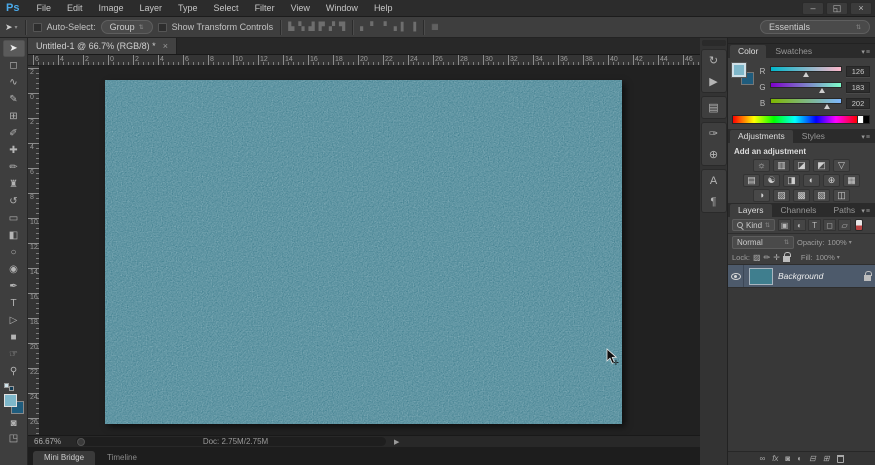 Image resolution: width=875 pixels, height=465 pixels. What do you see at coordinates (811, 180) in the screenshot?
I see `photo-filter-icon: ◐` at bounding box center [811, 180].